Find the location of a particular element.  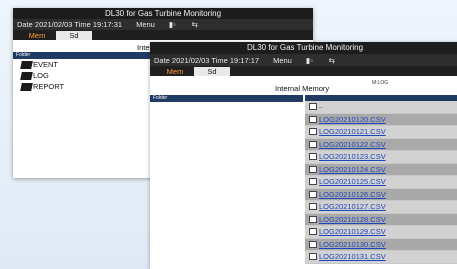

file-row: LOG20210128.CSV is located at coordinates (381, 219).